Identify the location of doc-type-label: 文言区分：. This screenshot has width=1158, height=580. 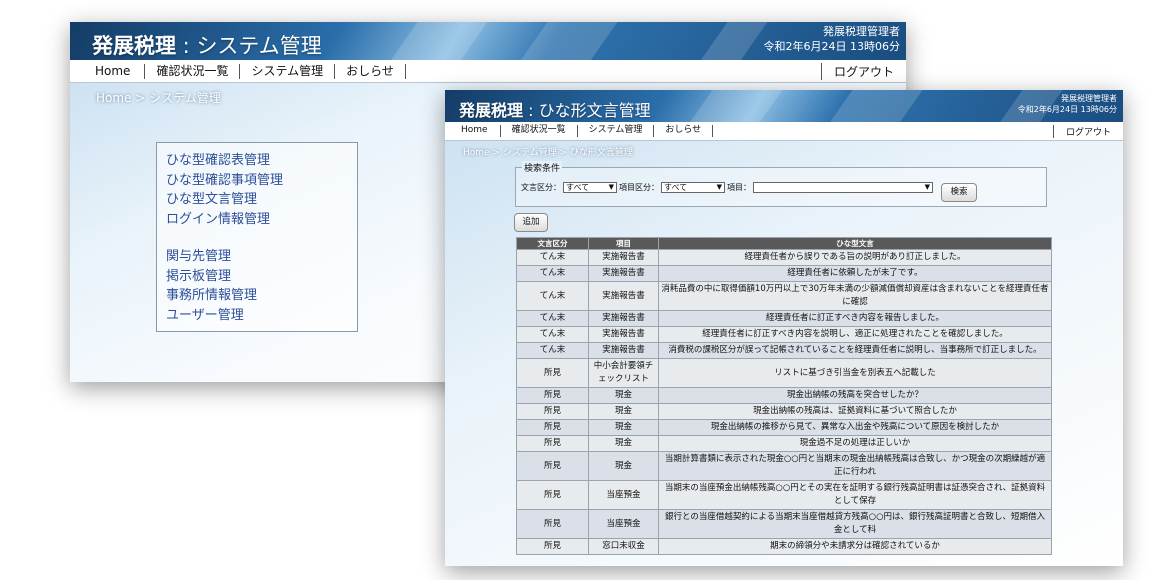
(541, 187).